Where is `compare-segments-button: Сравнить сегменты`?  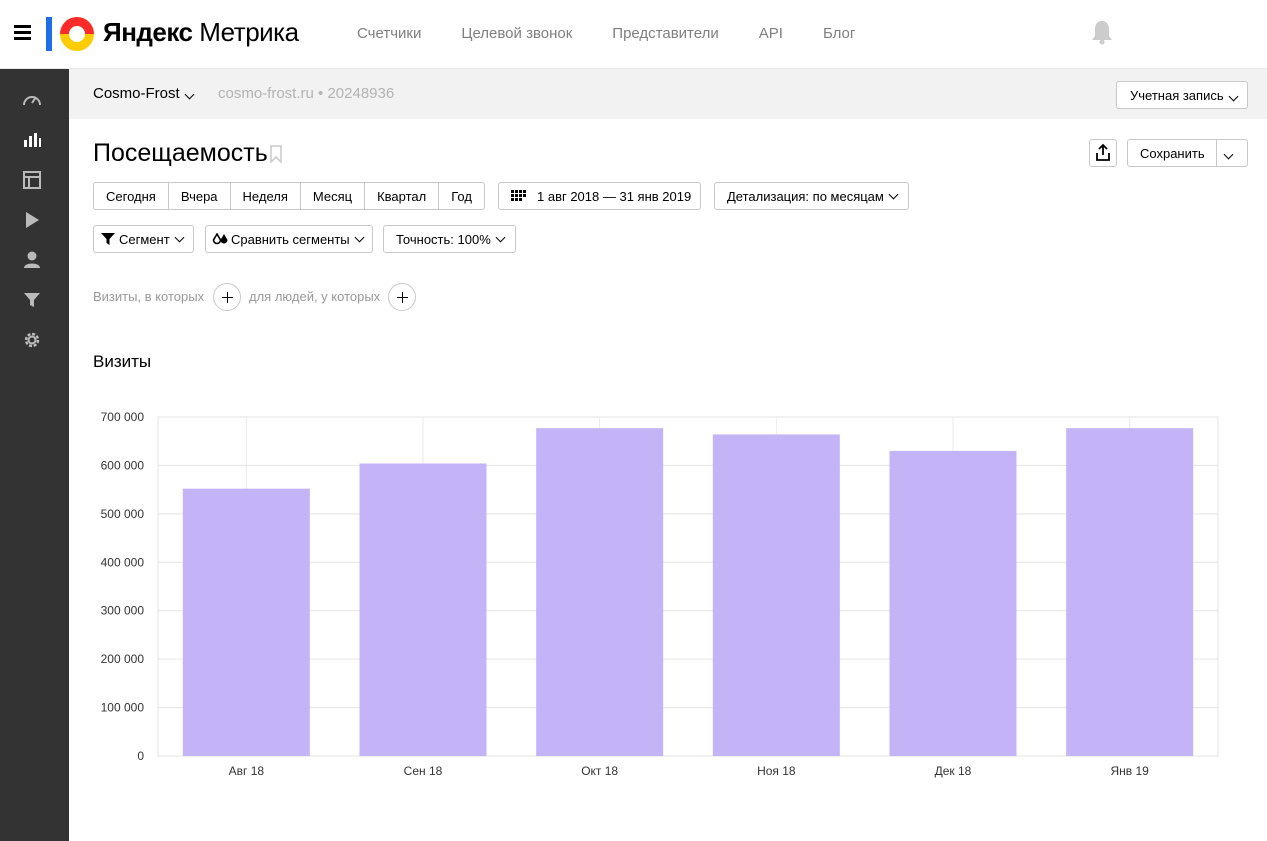 compare-segments-button: Сравнить сегменты is located at coordinates (289, 239).